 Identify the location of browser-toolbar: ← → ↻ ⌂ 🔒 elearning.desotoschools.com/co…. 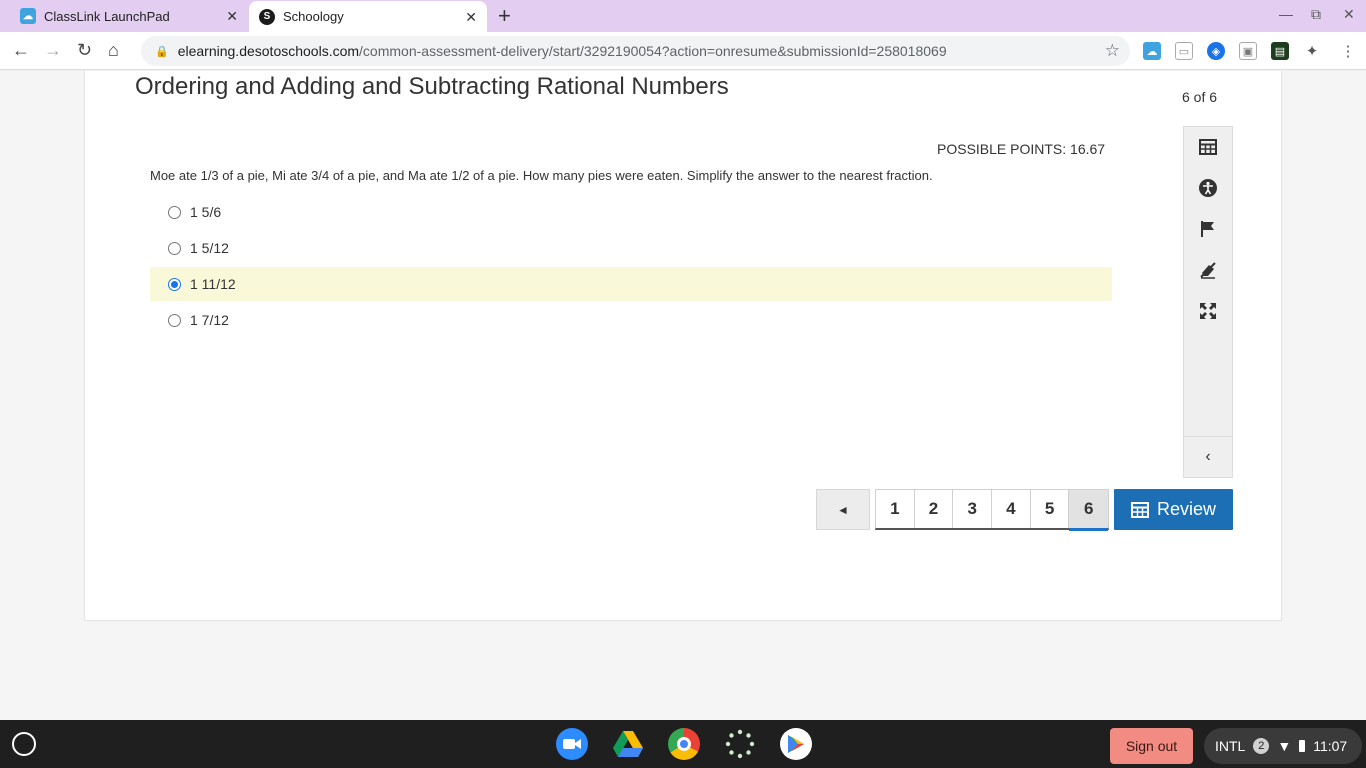
(683, 51).